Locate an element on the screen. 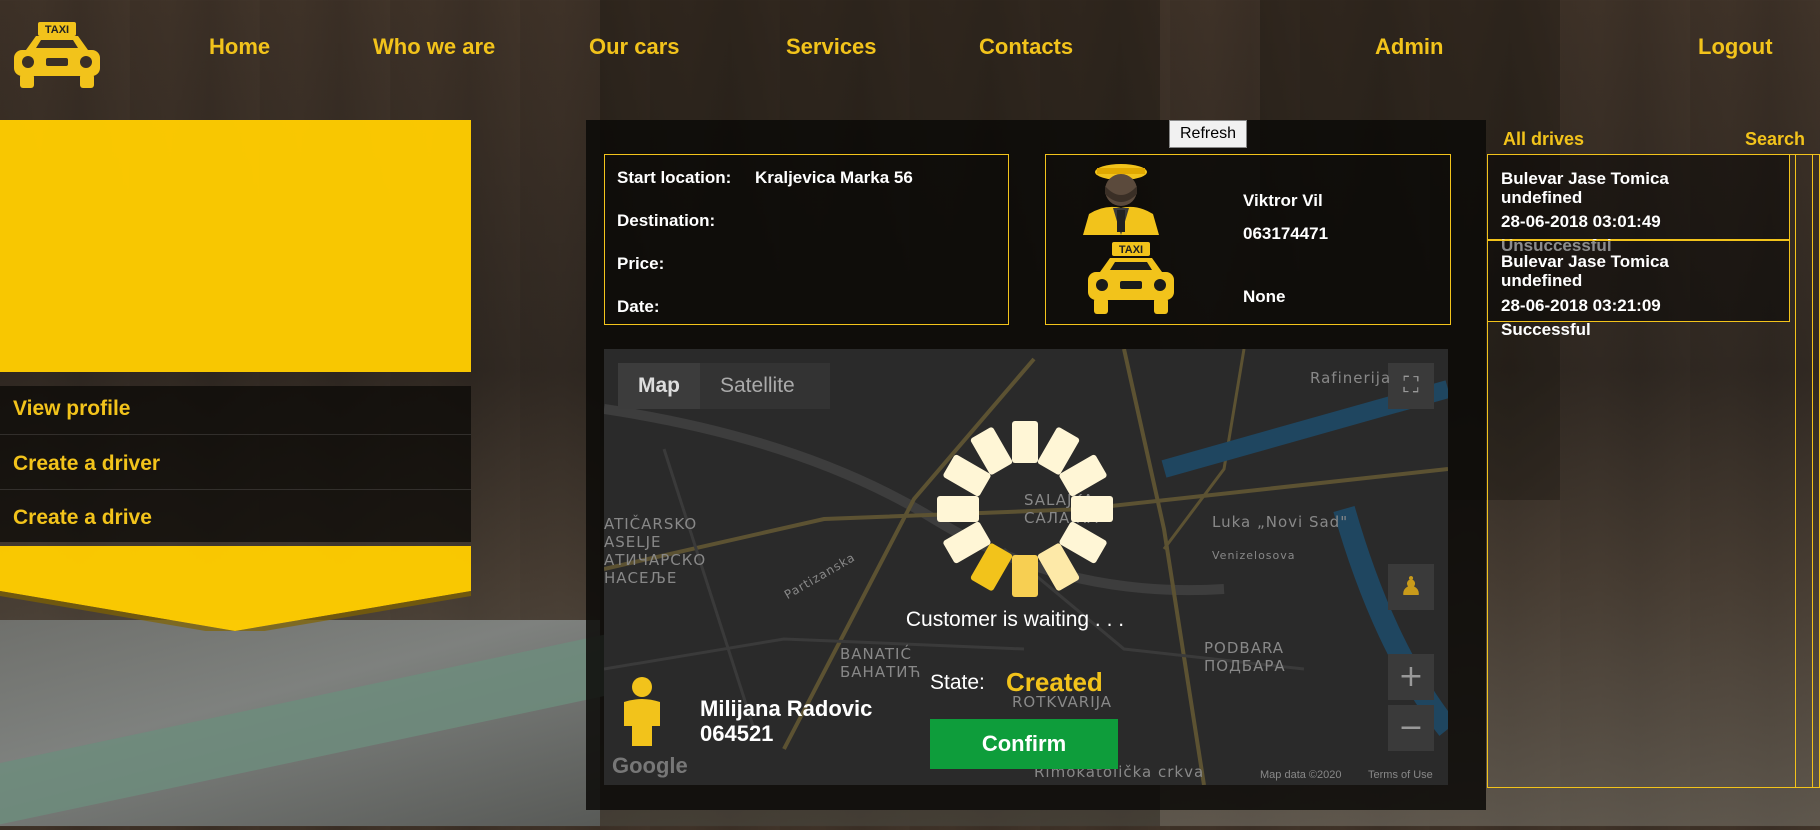 The height and width of the screenshot is (830, 1820). sidebar-item-view-profile: View profile is located at coordinates (71, 409).